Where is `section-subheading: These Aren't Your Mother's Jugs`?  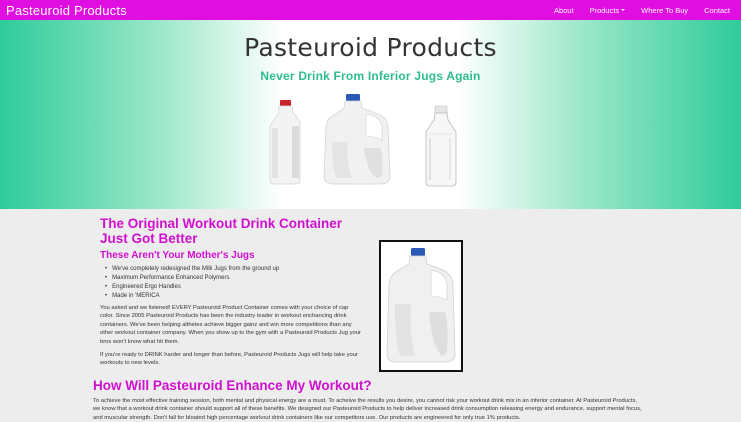 section-subheading: These Aren't Your Mother's Jugs is located at coordinates (177, 255).